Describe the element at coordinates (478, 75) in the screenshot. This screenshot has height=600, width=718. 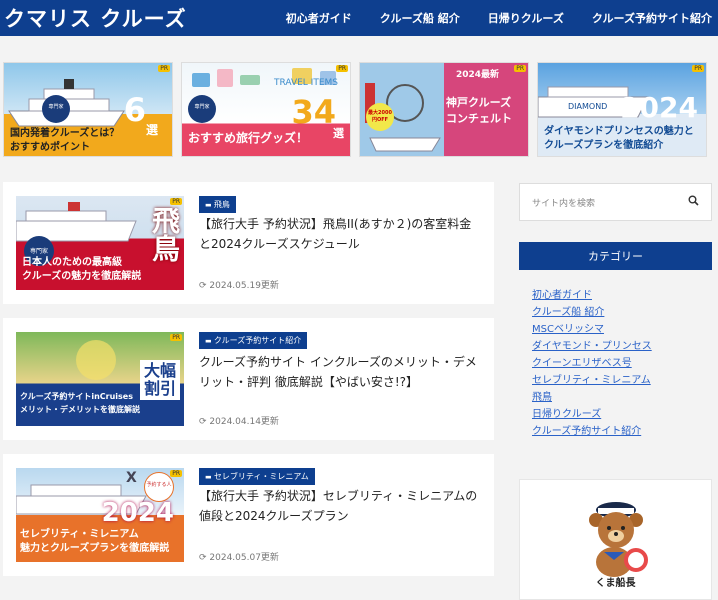
I see `banner-badge: 2024最新` at that location.